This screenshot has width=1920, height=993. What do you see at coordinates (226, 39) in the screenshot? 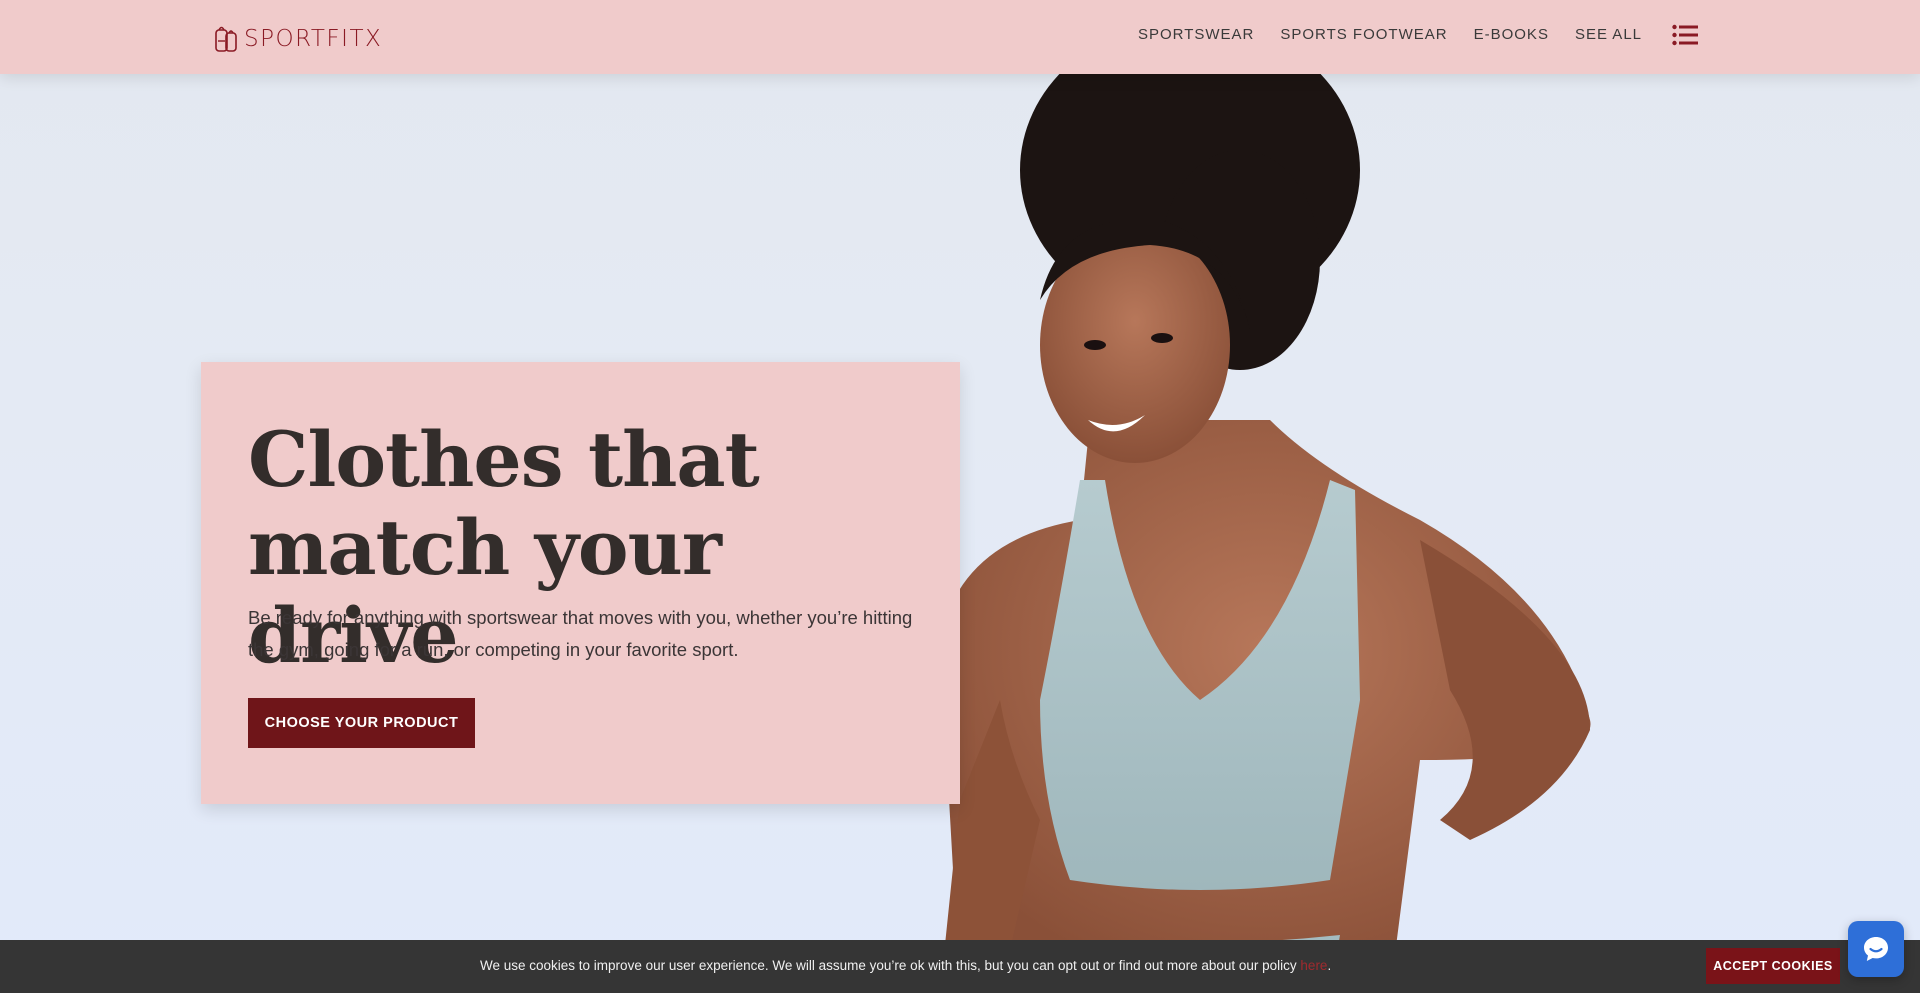
I see `backpack-logo-icon` at bounding box center [226, 39].